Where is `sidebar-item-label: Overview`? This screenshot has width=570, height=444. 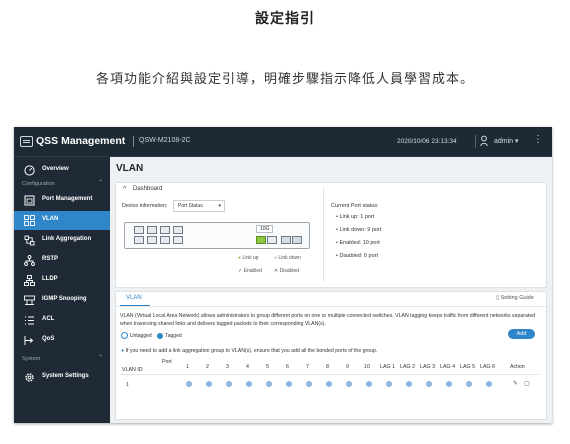 sidebar-item-label: Overview is located at coordinates (55, 169).